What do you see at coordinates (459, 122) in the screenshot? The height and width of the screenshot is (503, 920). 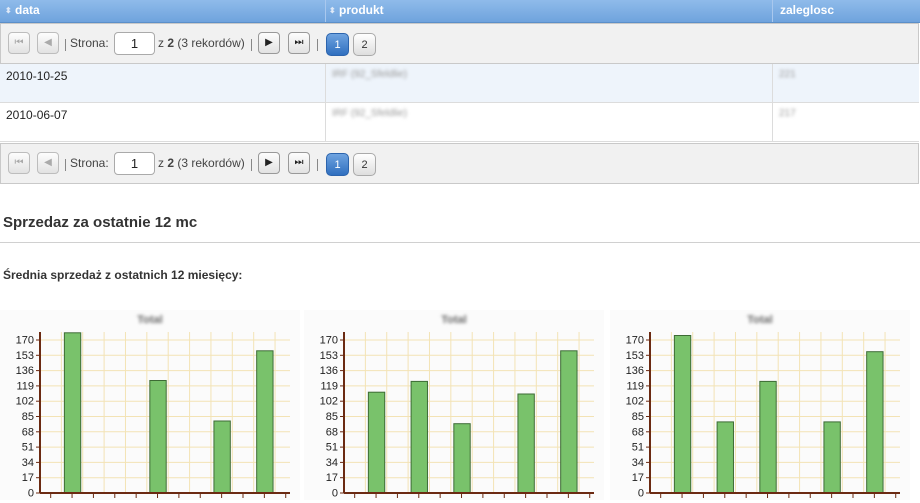 I see `table-row: 2010-06-07 IRF (92_Sfeldlie) 217` at bounding box center [459, 122].